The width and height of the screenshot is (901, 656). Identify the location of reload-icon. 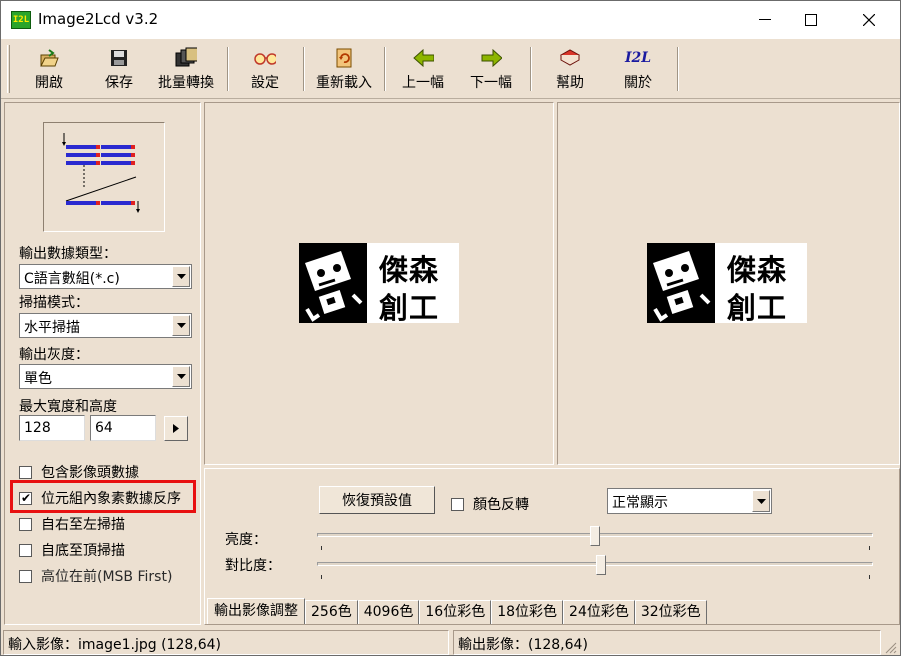
(344, 58).